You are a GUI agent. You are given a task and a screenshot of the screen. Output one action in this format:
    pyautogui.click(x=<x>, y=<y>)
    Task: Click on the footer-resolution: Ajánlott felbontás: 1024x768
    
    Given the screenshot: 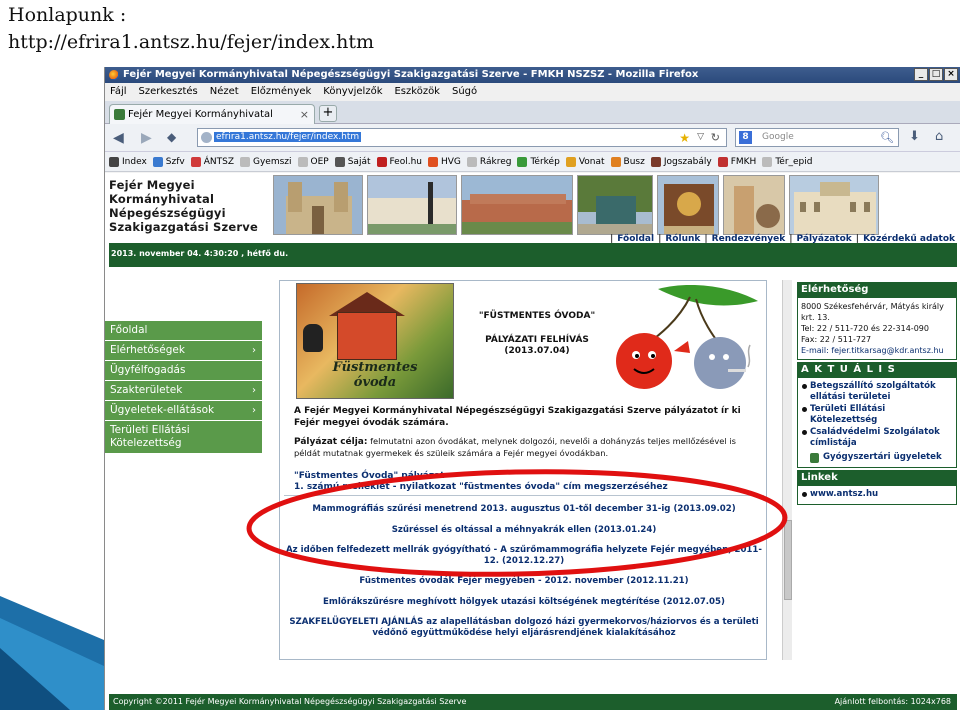 What is the action you would take?
    pyautogui.click(x=892, y=701)
    